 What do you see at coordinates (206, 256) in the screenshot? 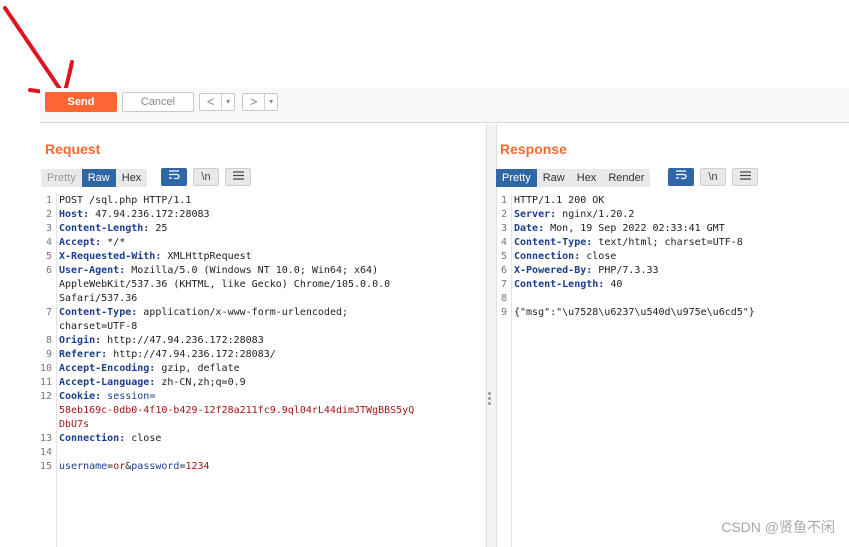
I see `code-token: XMLHttpRequest` at bounding box center [206, 256].